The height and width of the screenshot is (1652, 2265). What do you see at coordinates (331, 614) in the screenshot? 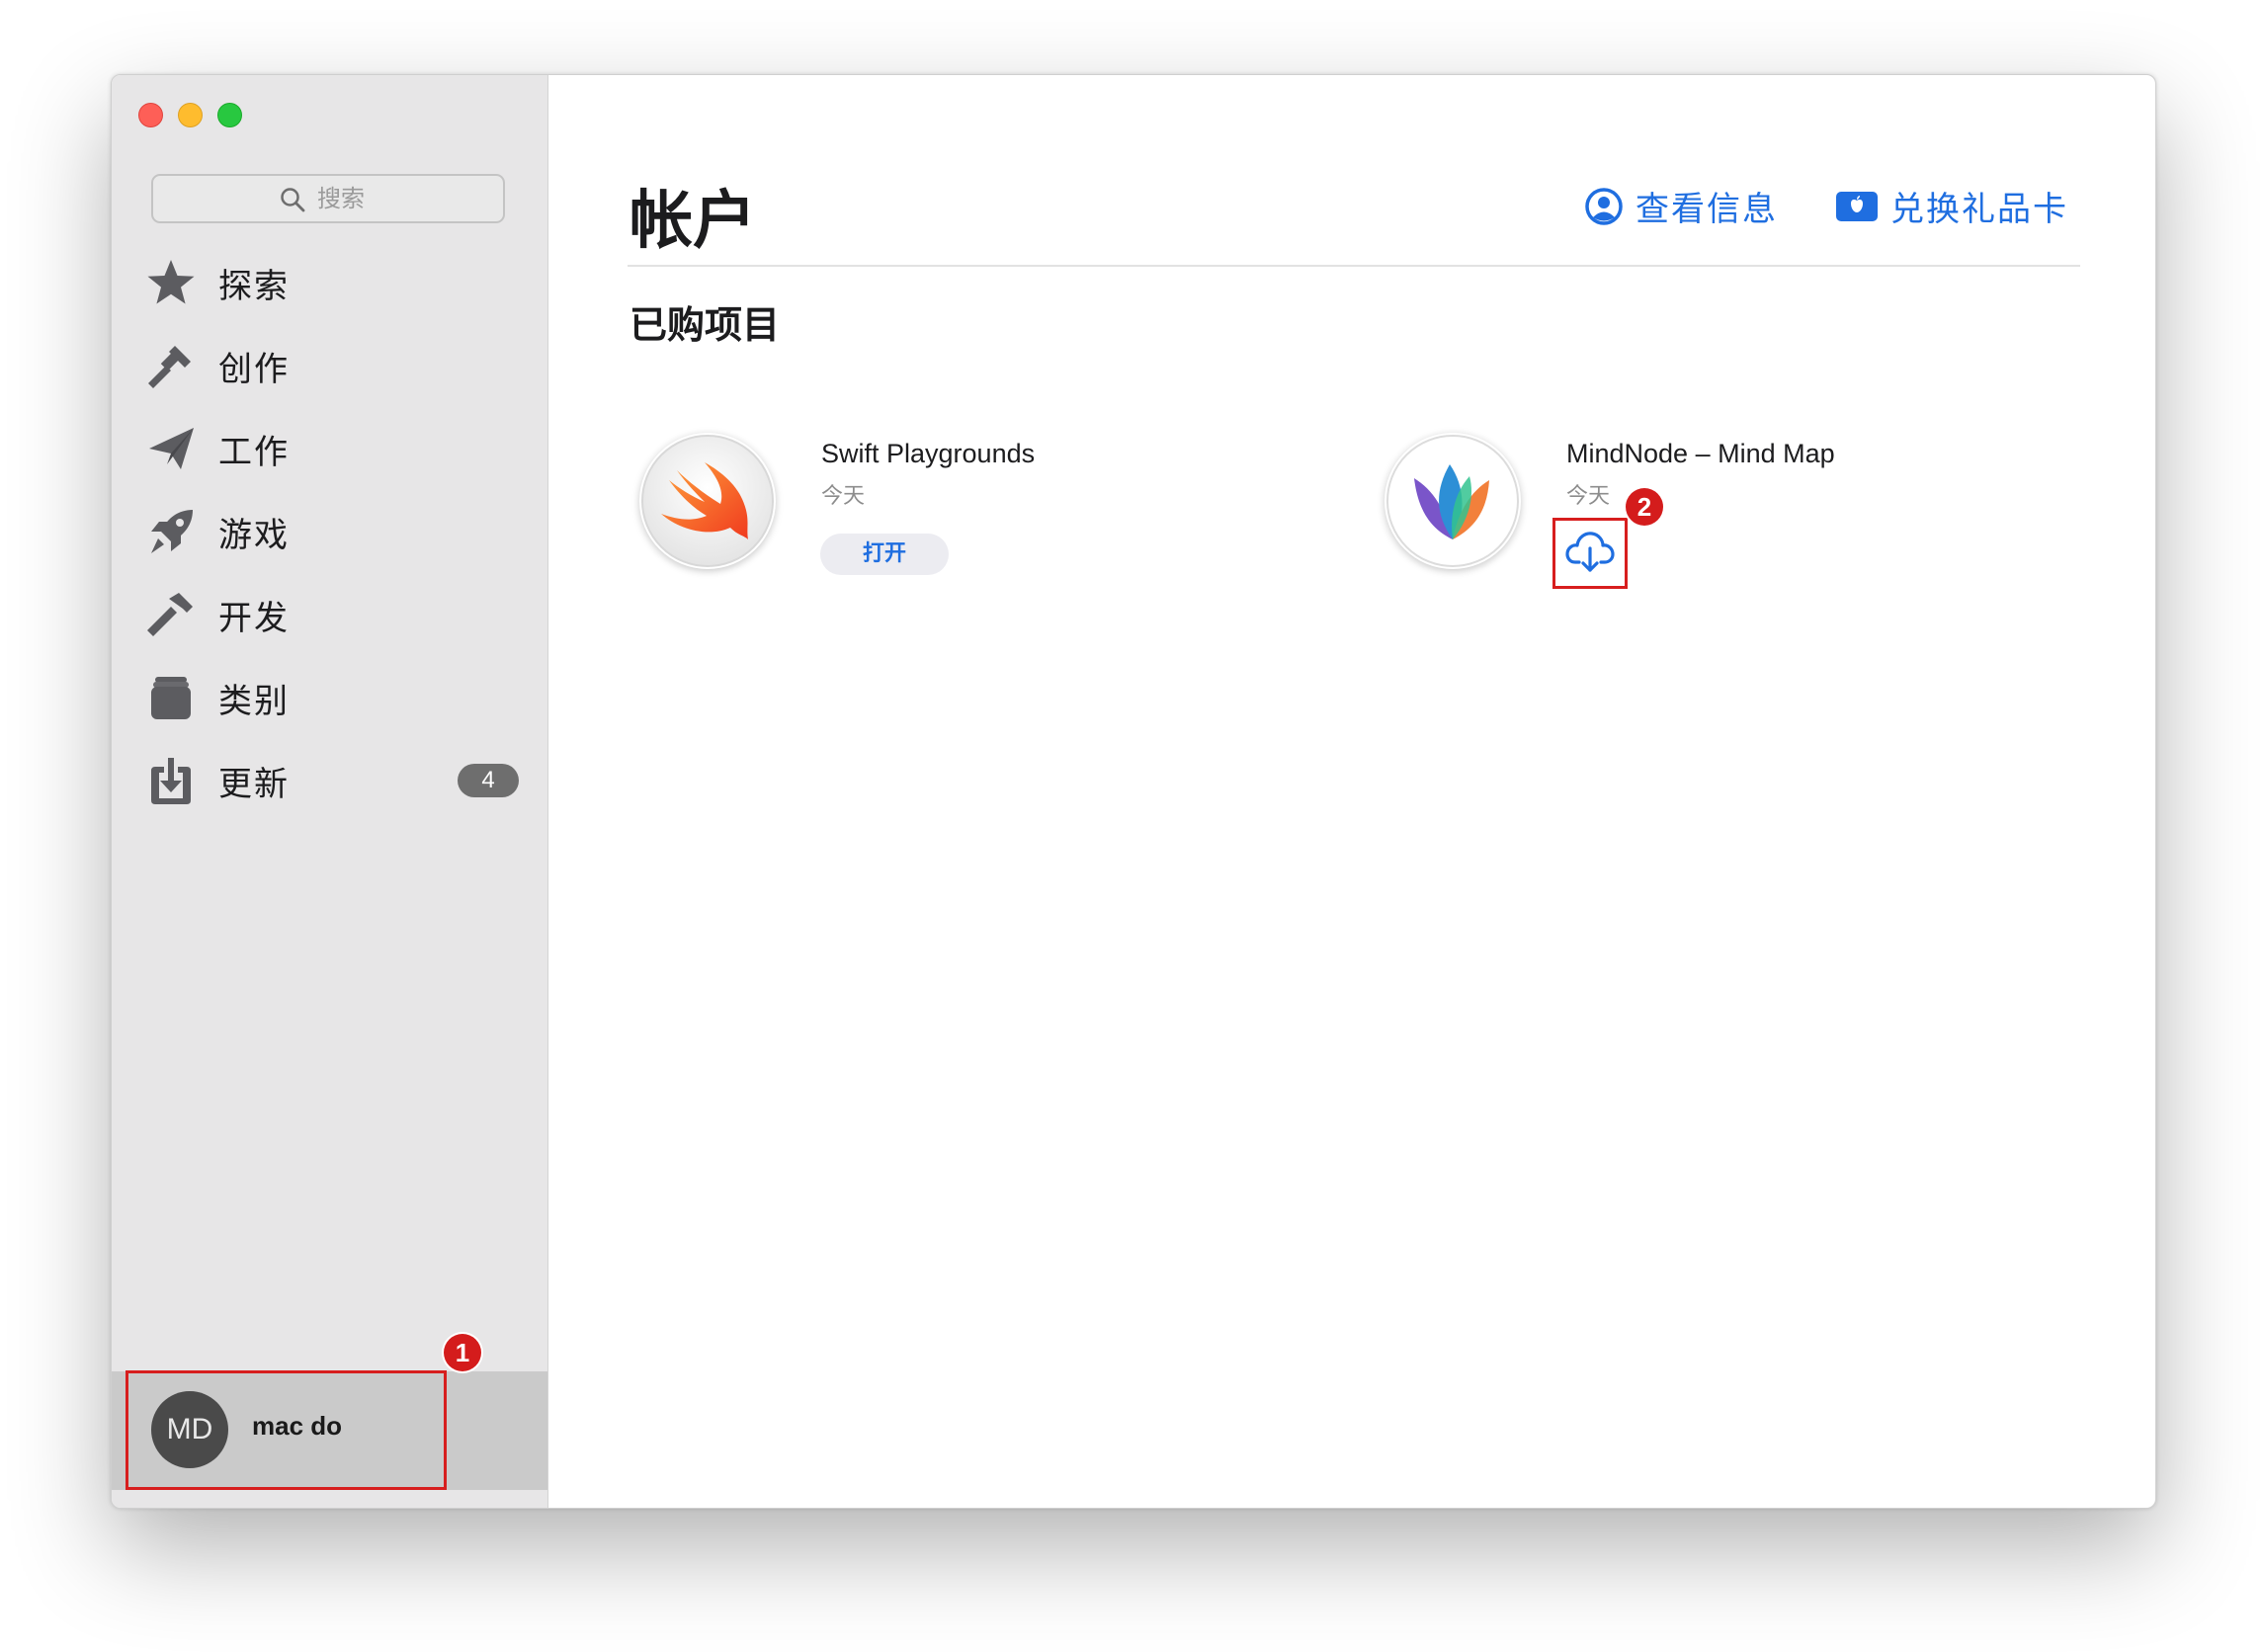
I see `sidebar-item-develop: 开发` at bounding box center [331, 614].